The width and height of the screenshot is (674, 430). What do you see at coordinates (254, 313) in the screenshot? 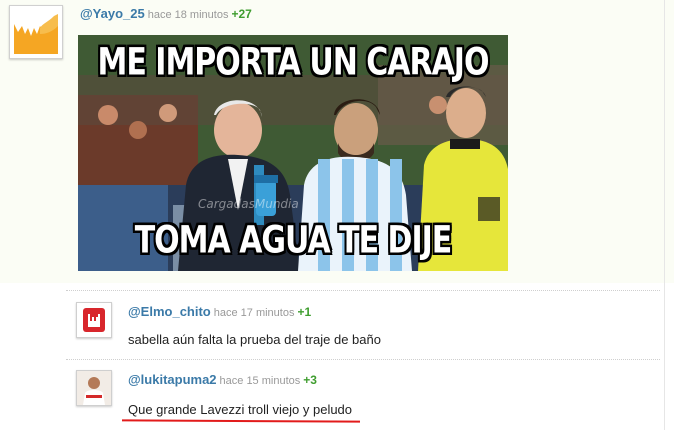
I see `timestamp: hace 17 minutos` at bounding box center [254, 313].